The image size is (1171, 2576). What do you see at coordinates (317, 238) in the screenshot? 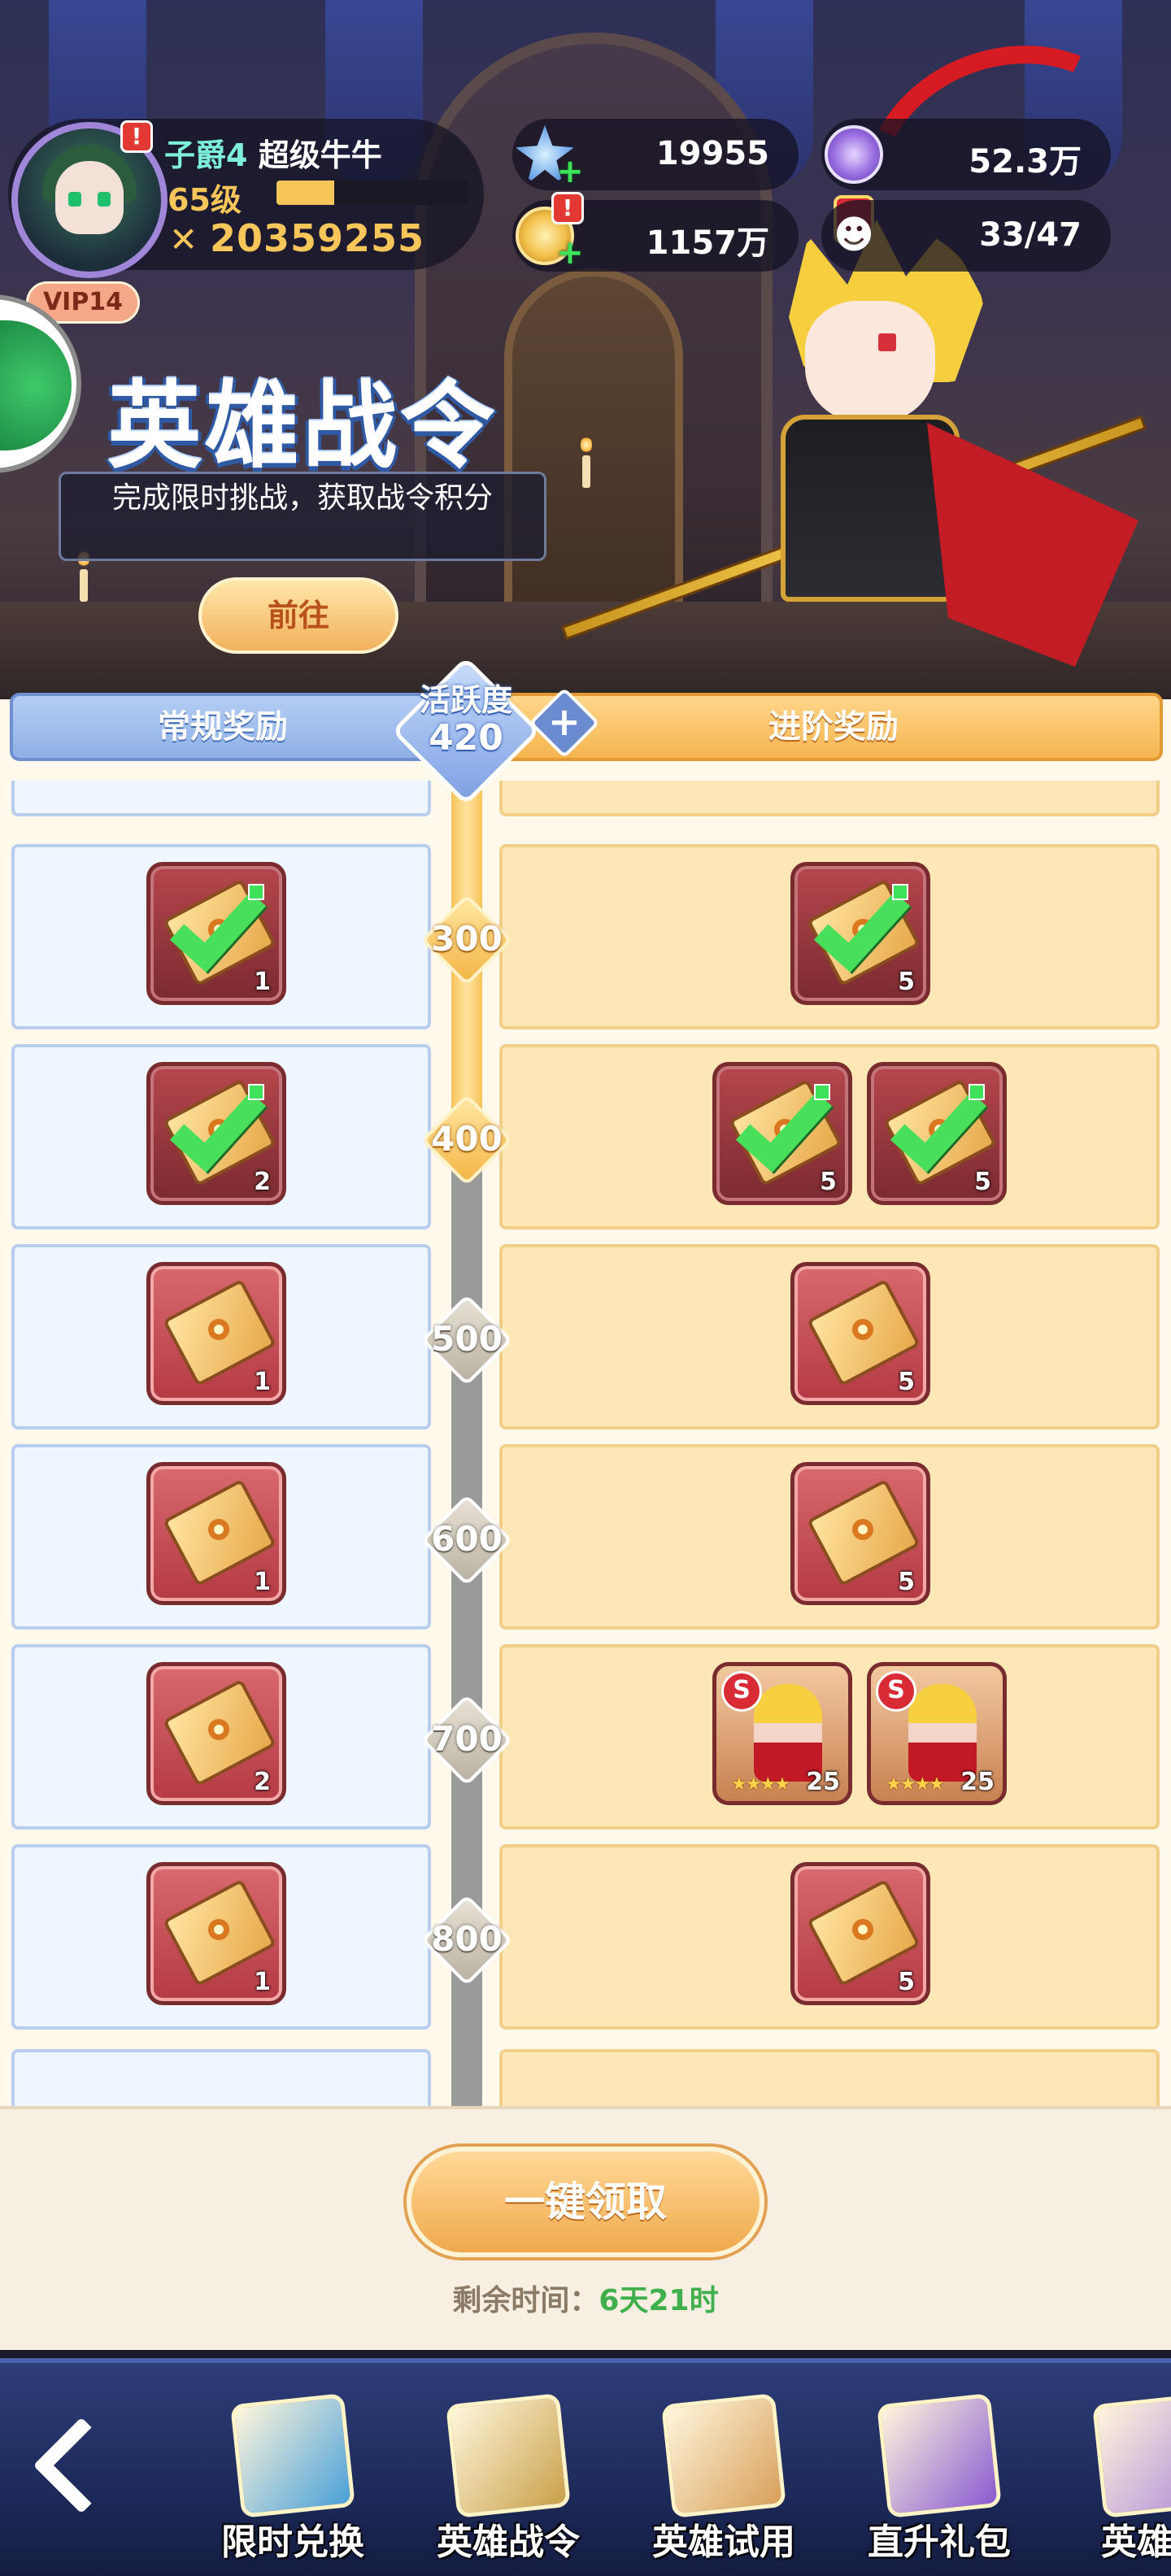
I see `combat-power: 20359255` at bounding box center [317, 238].